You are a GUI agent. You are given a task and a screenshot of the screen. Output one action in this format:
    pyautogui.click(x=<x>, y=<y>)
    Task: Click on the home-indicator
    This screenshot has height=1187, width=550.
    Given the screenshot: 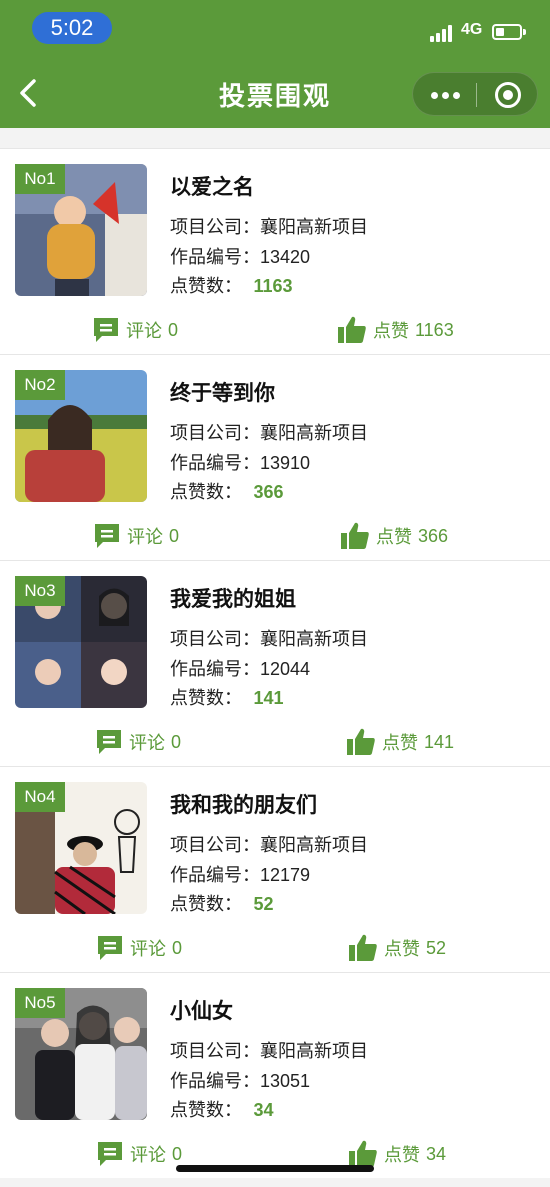 What is the action you would take?
    pyautogui.click(x=275, y=1168)
    